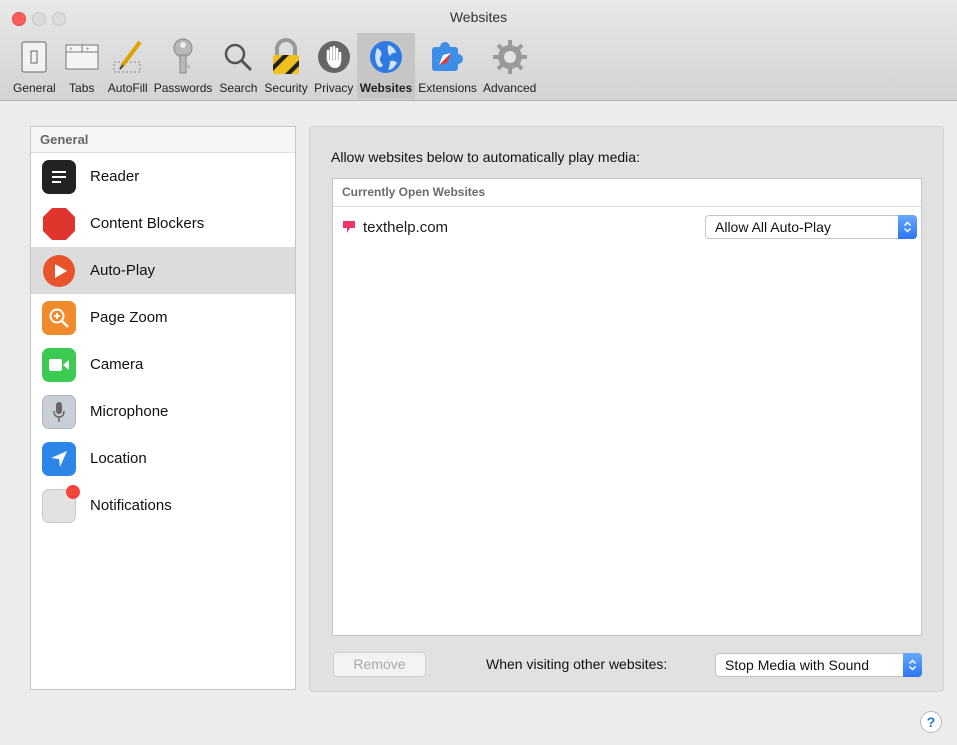 The height and width of the screenshot is (745, 957). Describe the element at coordinates (349, 227) in the screenshot. I see `texthelp-favicon-icon` at that location.